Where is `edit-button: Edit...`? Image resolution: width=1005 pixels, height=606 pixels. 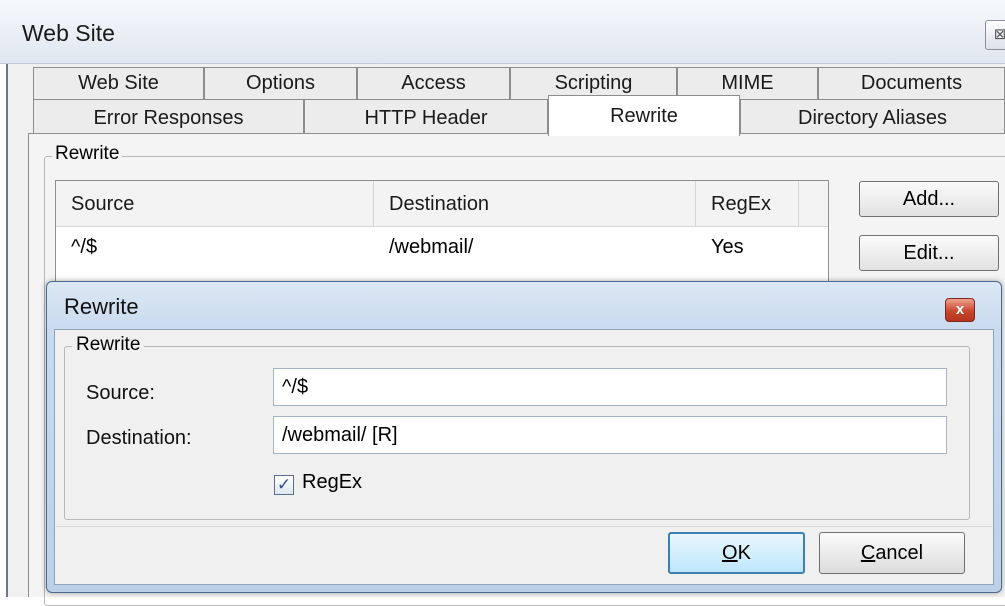
edit-button: Edit... is located at coordinates (929, 253).